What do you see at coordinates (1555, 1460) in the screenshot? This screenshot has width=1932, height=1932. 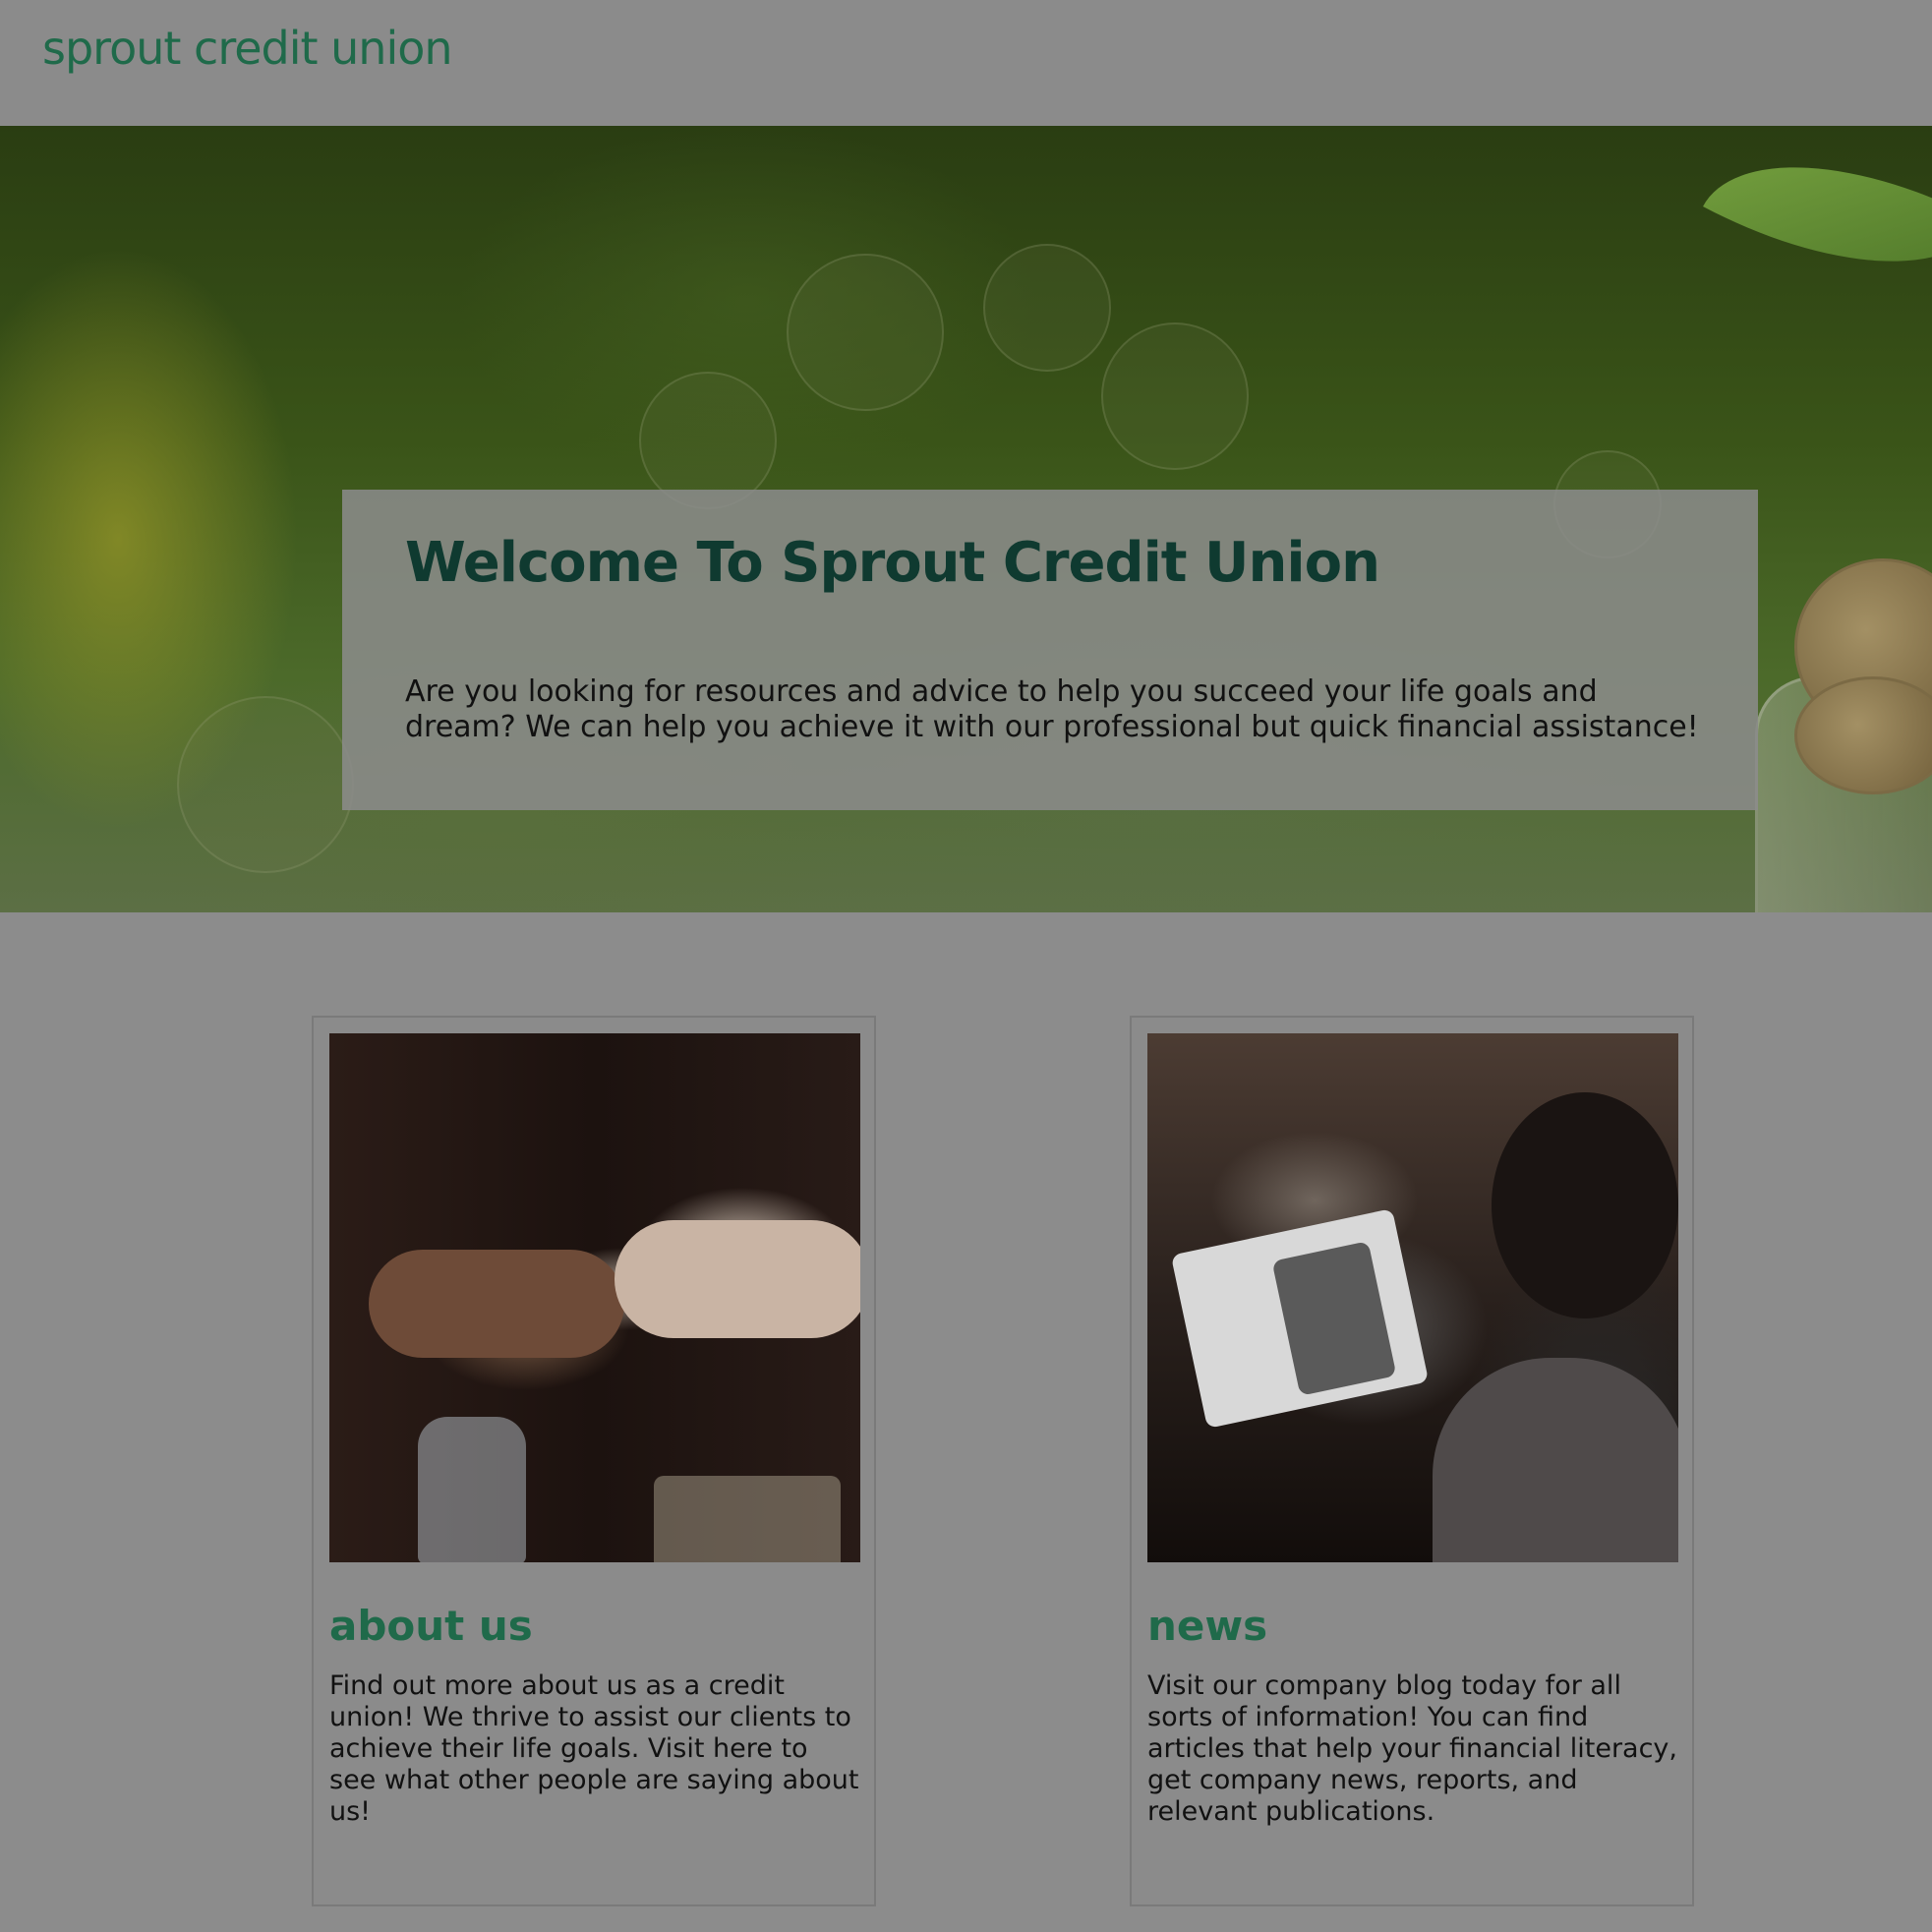 I see `person-shoulder-shape` at bounding box center [1555, 1460].